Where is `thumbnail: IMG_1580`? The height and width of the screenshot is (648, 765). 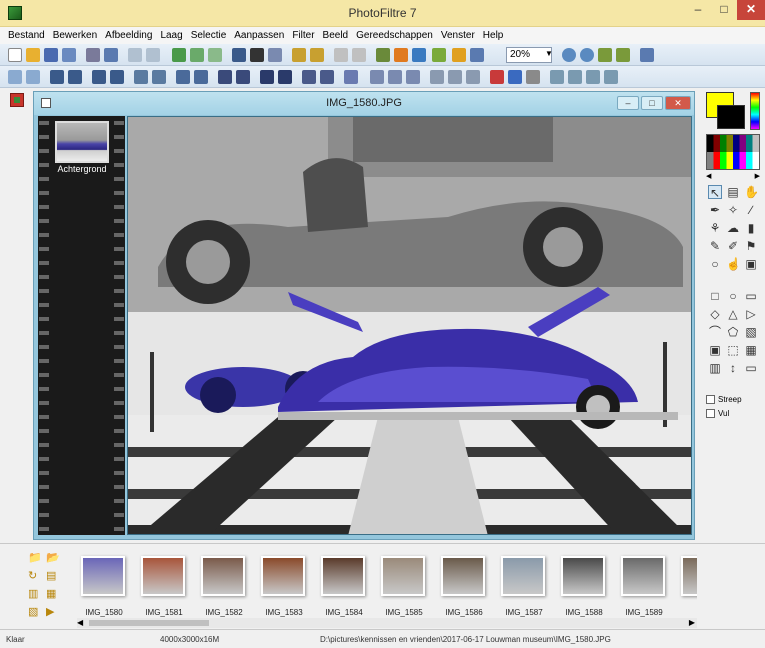
thumbnail: IMG_1580 is located at coordinates (104, 586).